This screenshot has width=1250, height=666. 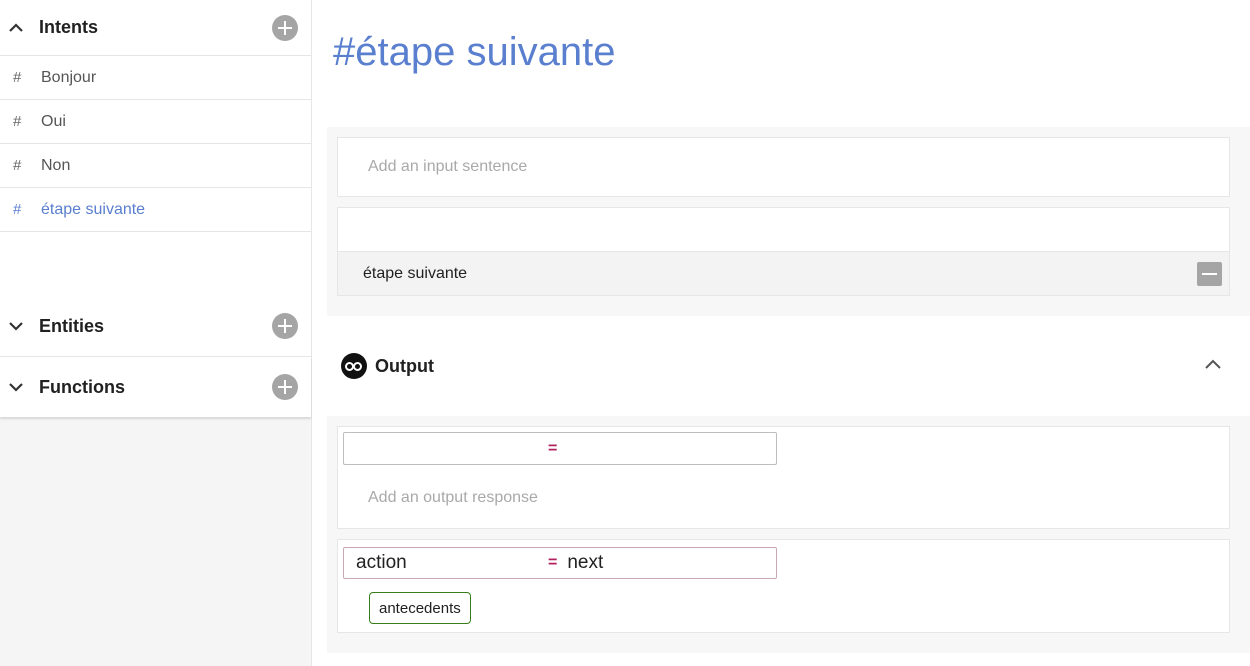 I want to click on entities-title: Entities, so click(x=72, y=325).